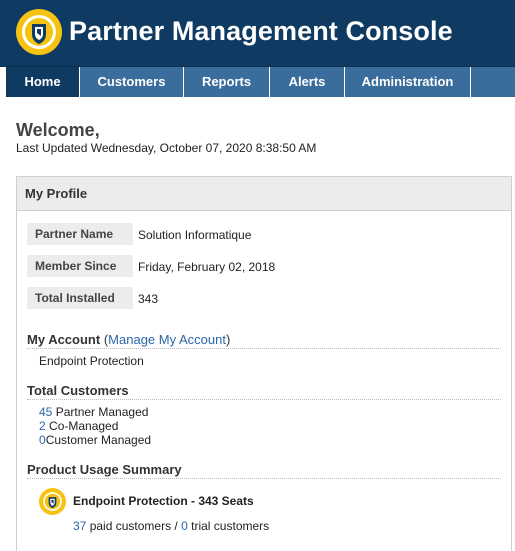  Describe the element at coordinates (45, 412) in the screenshot. I see `partner-managed-count-link: 45` at that location.